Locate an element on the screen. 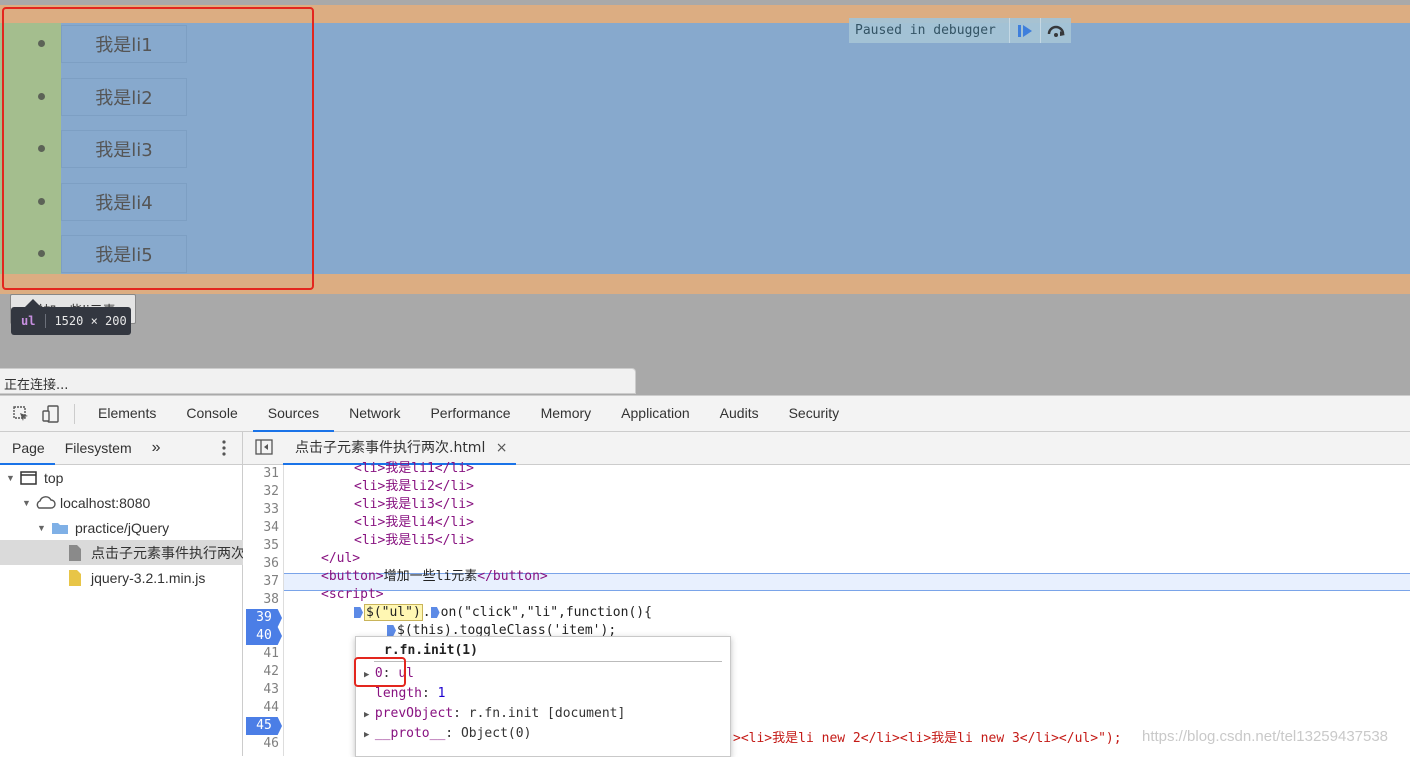 This screenshot has height=757, width=1410. tab-application: Application is located at coordinates (655, 413).